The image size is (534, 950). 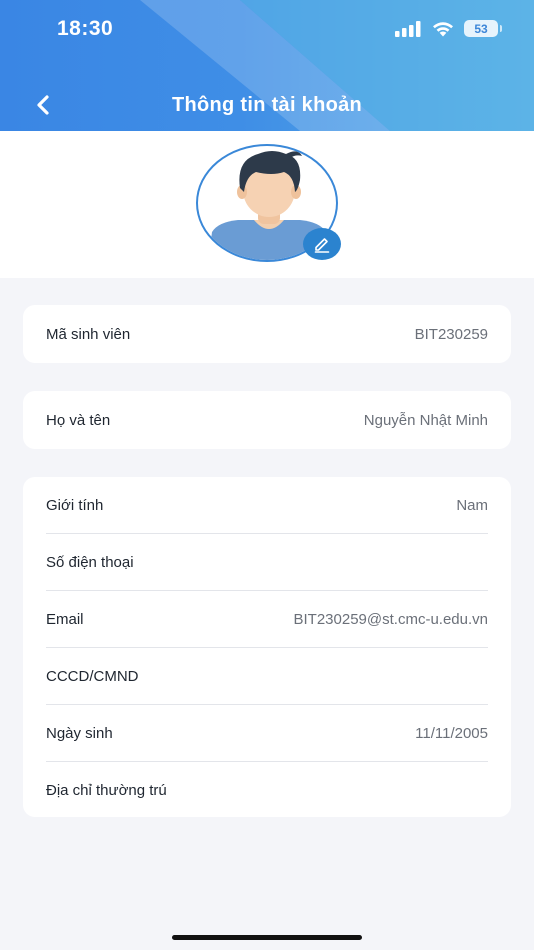 What do you see at coordinates (472, 505) in the screenshot?
I see `detail-value: Nam` at bounding box center [472, 505].